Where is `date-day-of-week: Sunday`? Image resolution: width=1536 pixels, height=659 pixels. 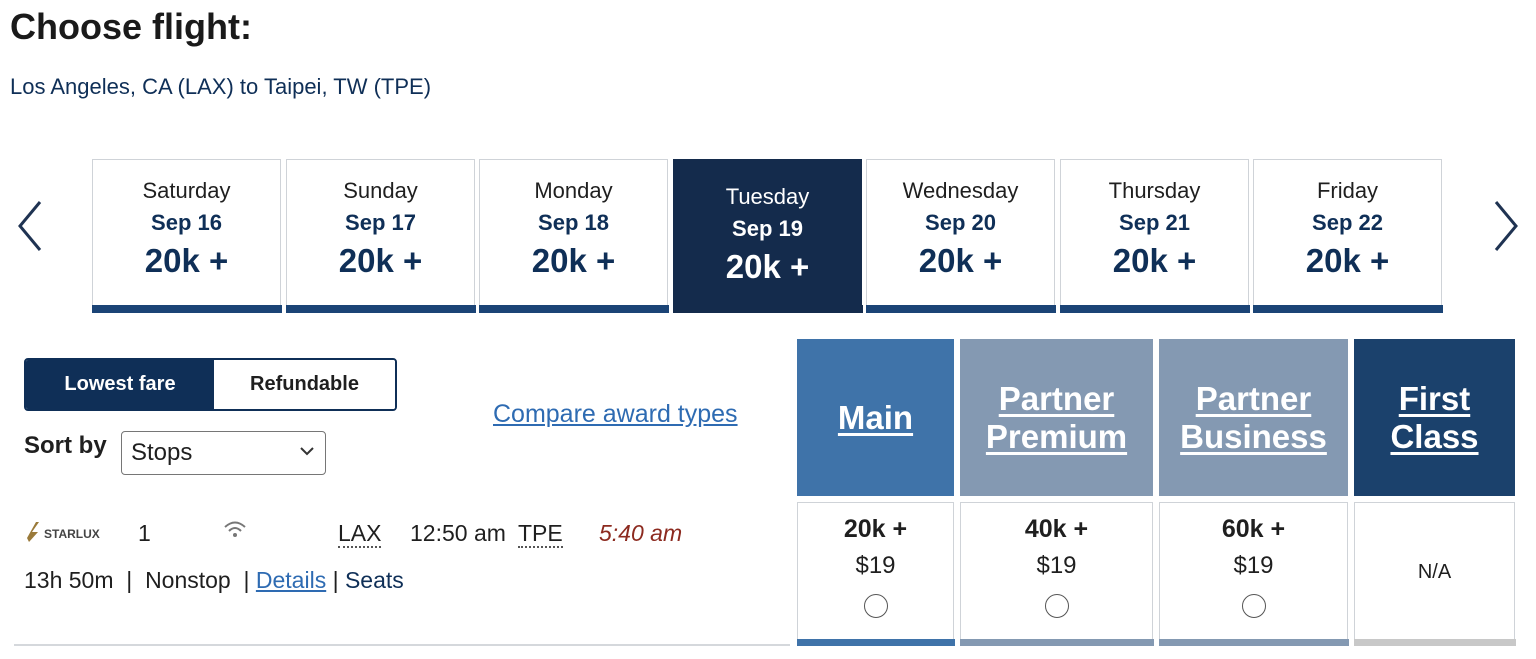 date-day-of-week: Sunday is located at coordinates (380, 190).